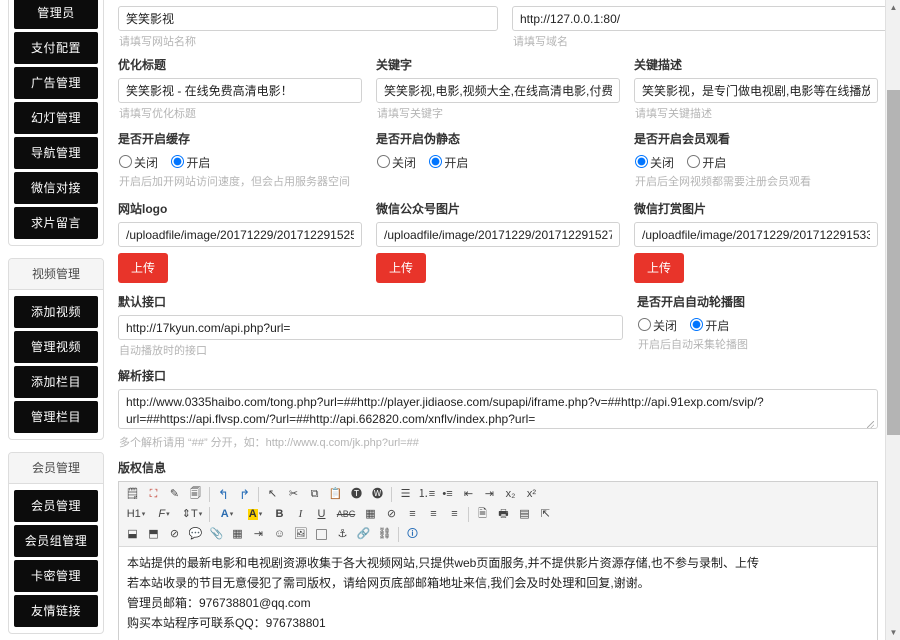 Image resolution: width=900 pixels, height=640 pixels. I want to click on horizontal-rule-icon: ⇥, so click(258, 534).